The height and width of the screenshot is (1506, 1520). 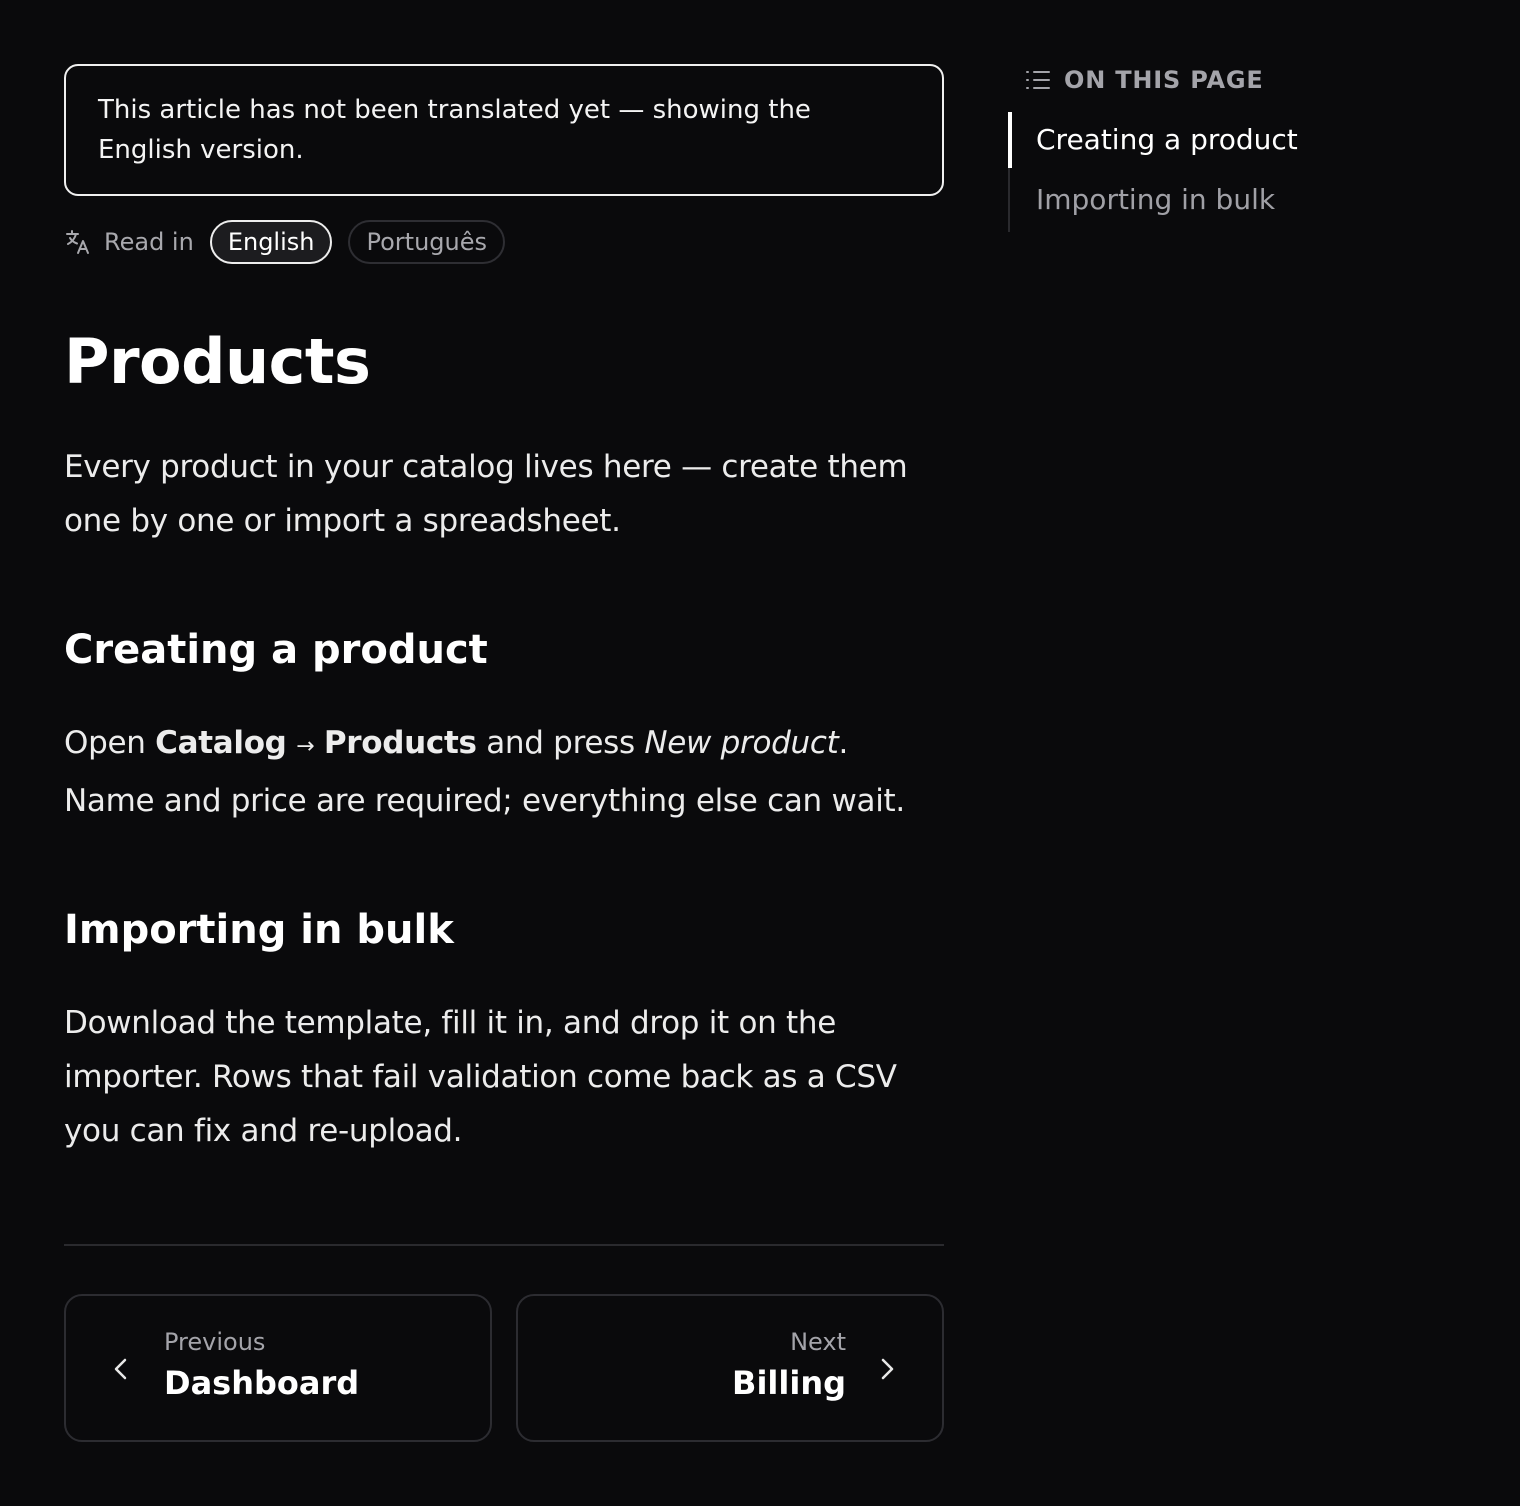 I want to click on toc-item-creating-a-product: Creating a product, so click(x=1238, y=142).